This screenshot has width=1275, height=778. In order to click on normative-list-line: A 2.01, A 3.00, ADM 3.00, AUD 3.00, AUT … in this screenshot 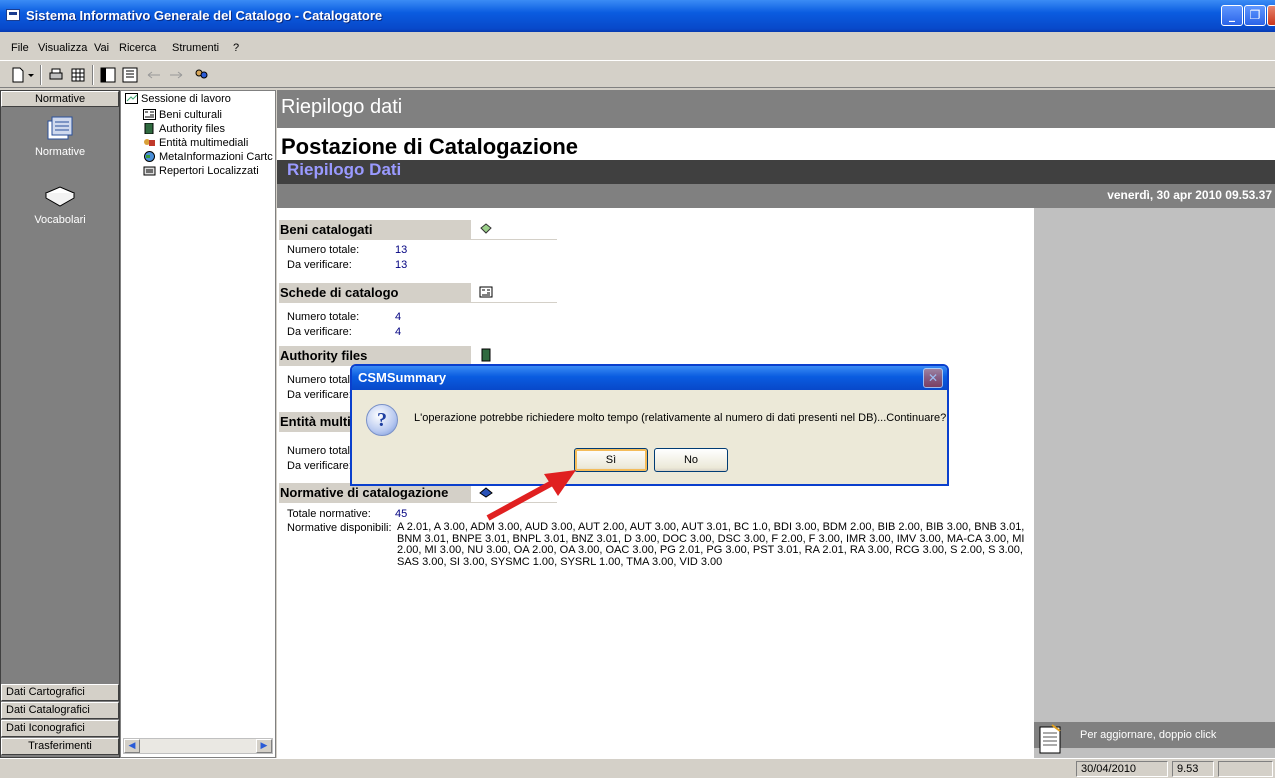, I will do `click(711, 527)`.